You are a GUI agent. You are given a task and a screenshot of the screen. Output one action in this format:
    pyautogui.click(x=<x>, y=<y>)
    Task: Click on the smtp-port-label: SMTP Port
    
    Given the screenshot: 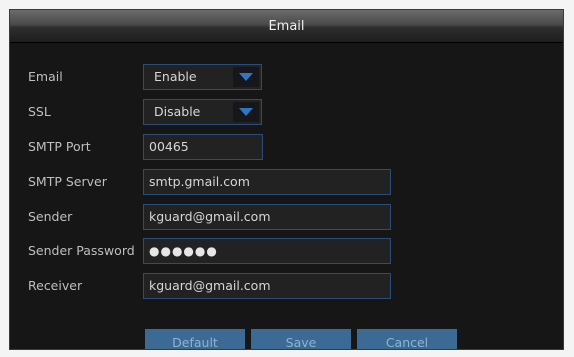 What is the action you would take?
    pyautogui.click(x=59, y=146)
    